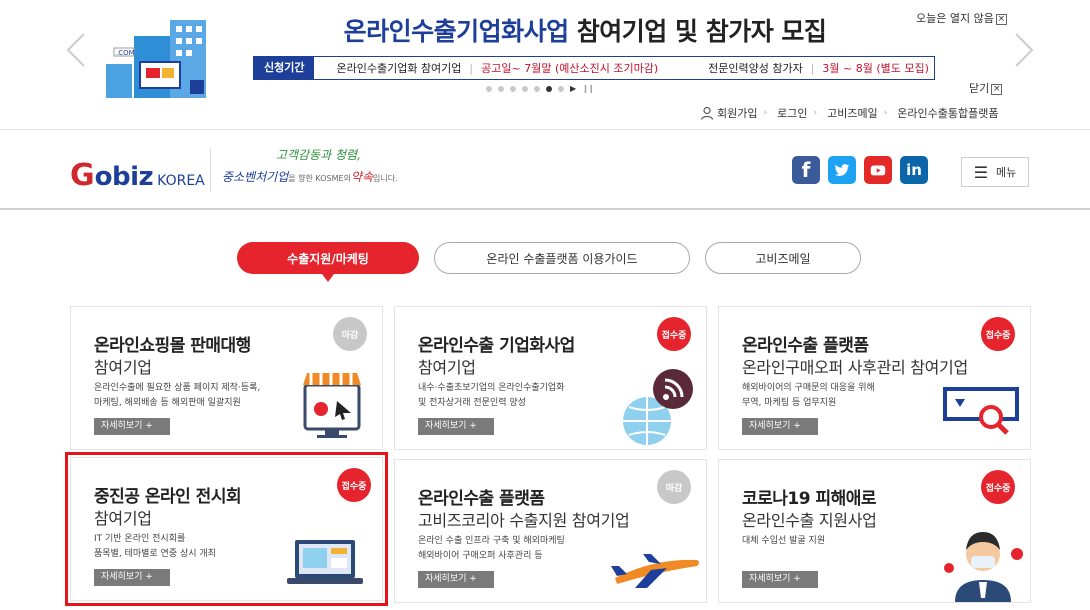 The height and width of the screenshot is (610, 1090). Describe the element at coordinates (809, 499) in the screenshot. I see `card-title: 코로나19 피해애로` at that location.